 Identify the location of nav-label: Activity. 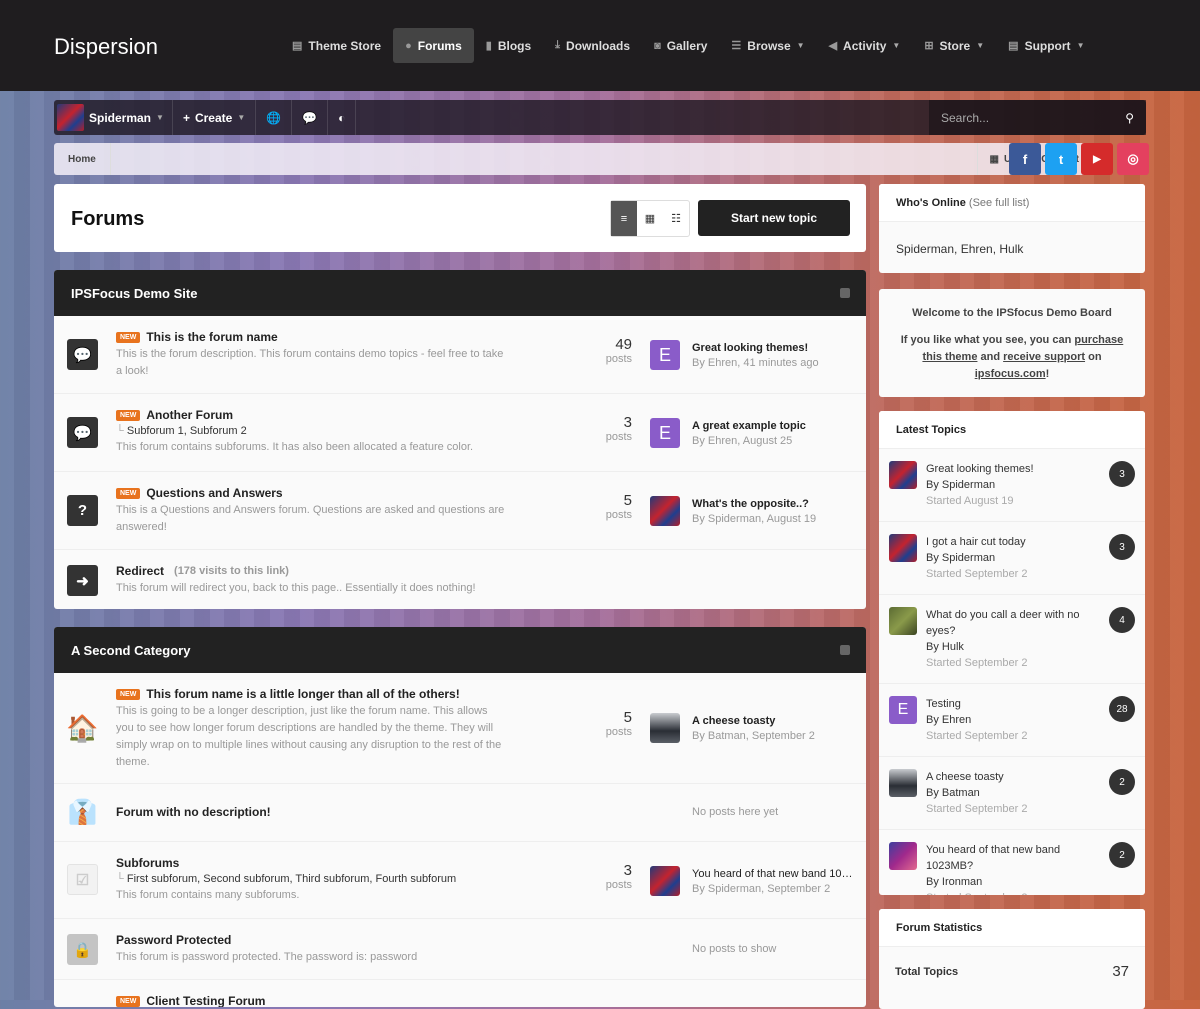
(865, 45).